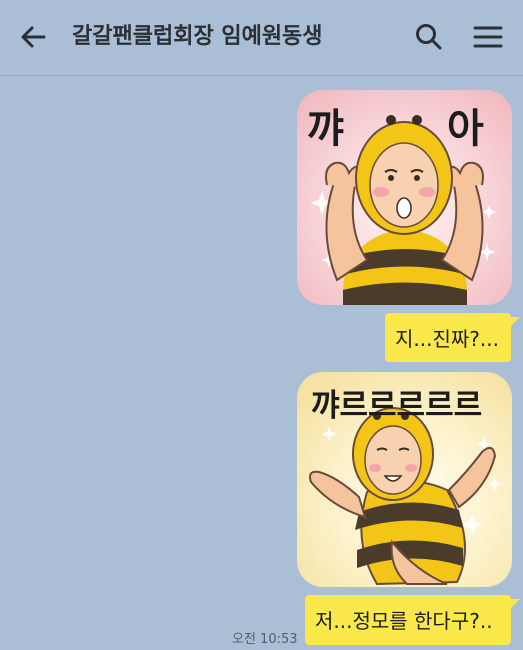  I want to click on search-button, so click(429, 37).